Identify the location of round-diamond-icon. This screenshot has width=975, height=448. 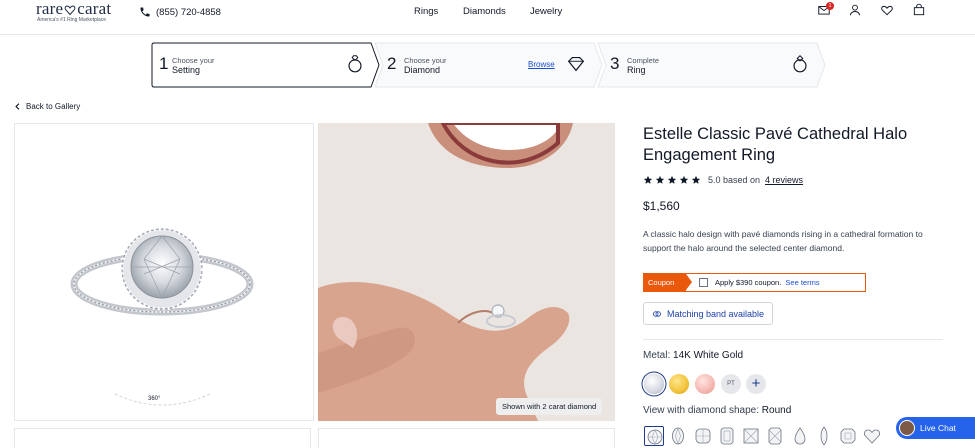
(655, 437).